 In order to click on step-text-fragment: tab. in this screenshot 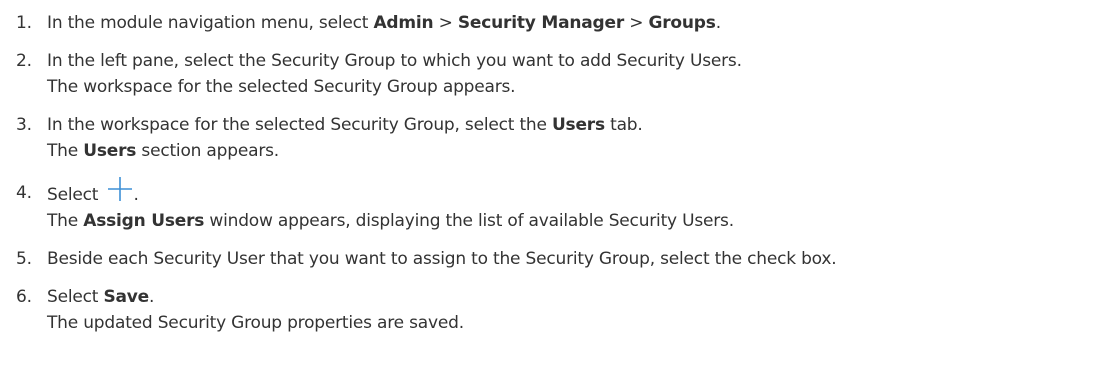, I will do `click(623, 125)`.